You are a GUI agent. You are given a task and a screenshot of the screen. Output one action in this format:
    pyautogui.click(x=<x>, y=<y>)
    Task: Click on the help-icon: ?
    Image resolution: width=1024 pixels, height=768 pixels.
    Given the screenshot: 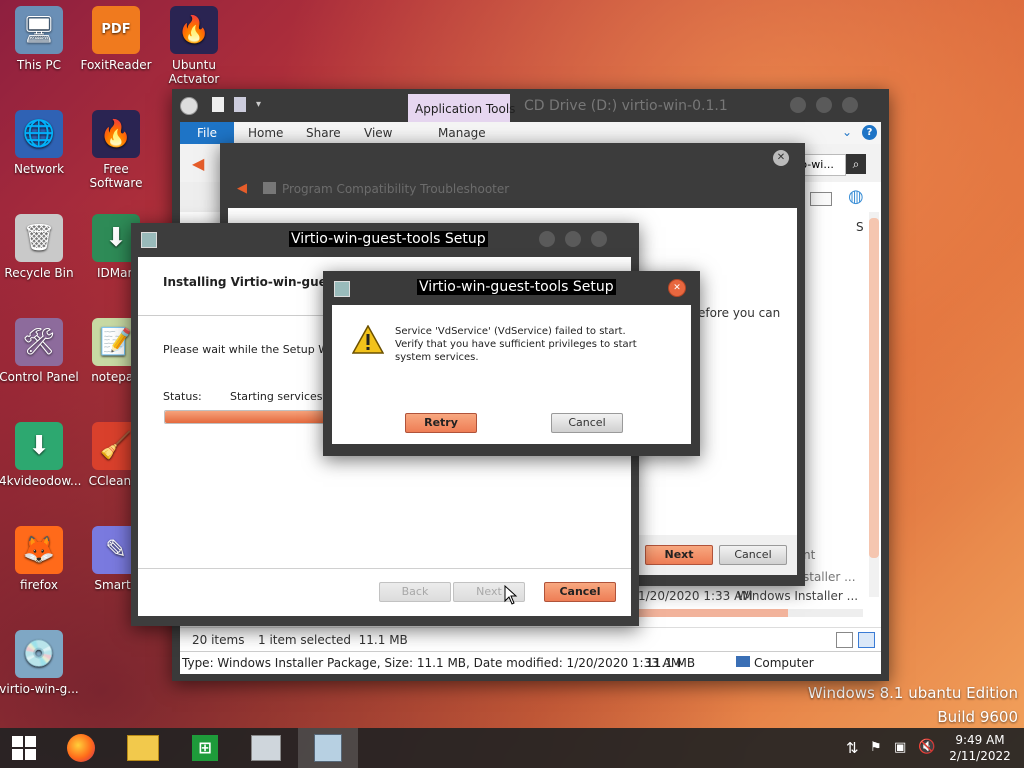 What is the action you would take?
    pyautogui.click(x=869, y=132)
    